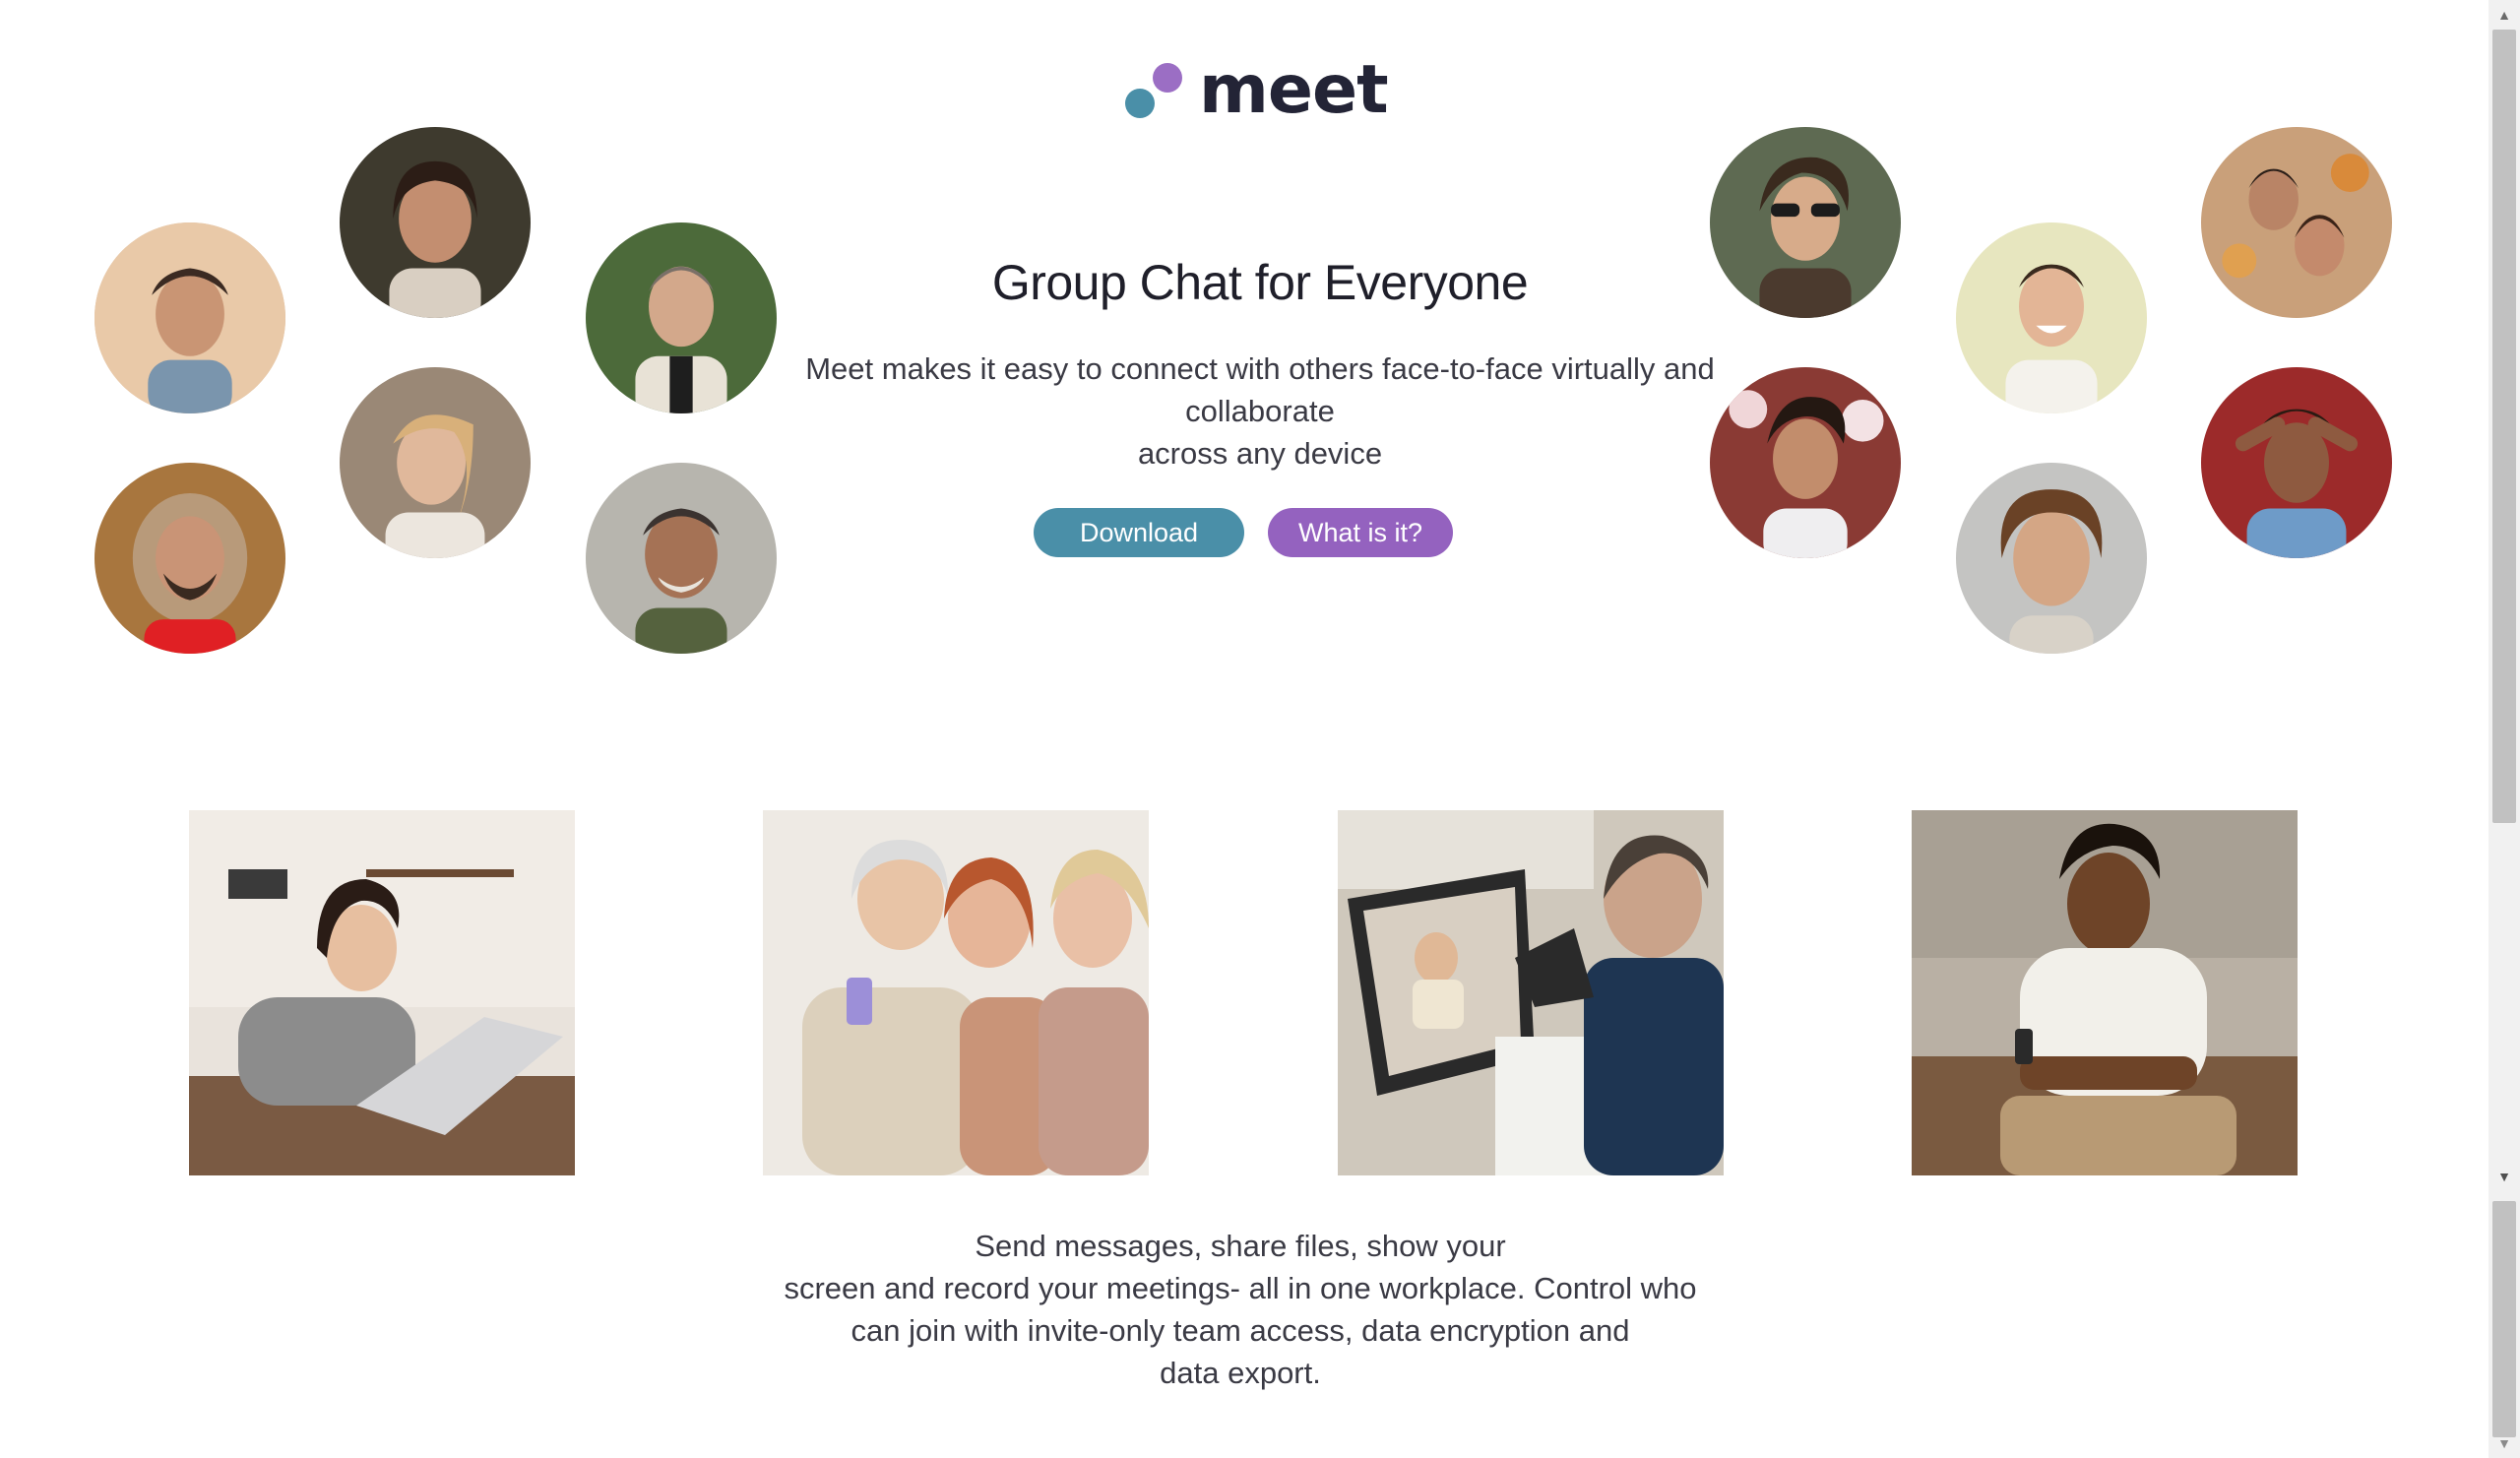 The width and height of the screenshot is (2520, 1458). What do you see at coordinates (2504, 1319) in the screenshot?
I see `scrollbar-thumb-secondary` at bounding box center [2504, 1319].